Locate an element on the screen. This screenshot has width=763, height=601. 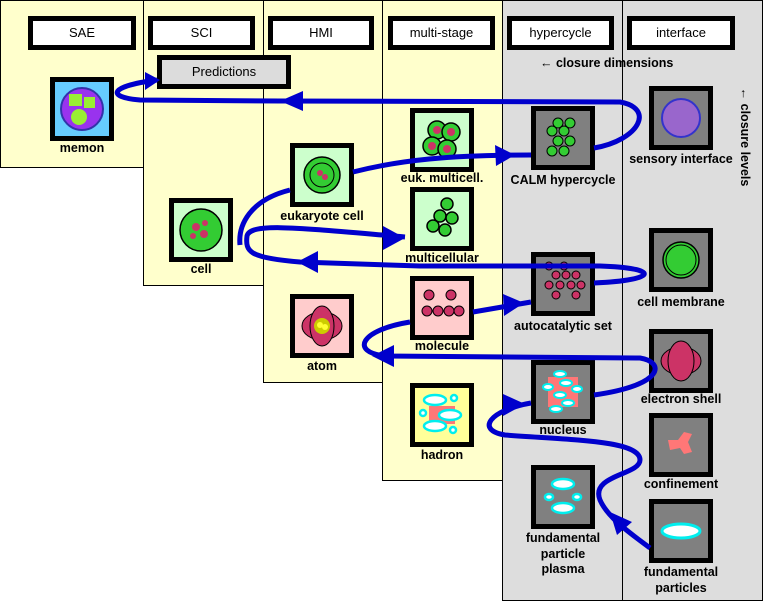
autocatalytic-set-label: autocatalytic set is located at coordinates (563, 326).